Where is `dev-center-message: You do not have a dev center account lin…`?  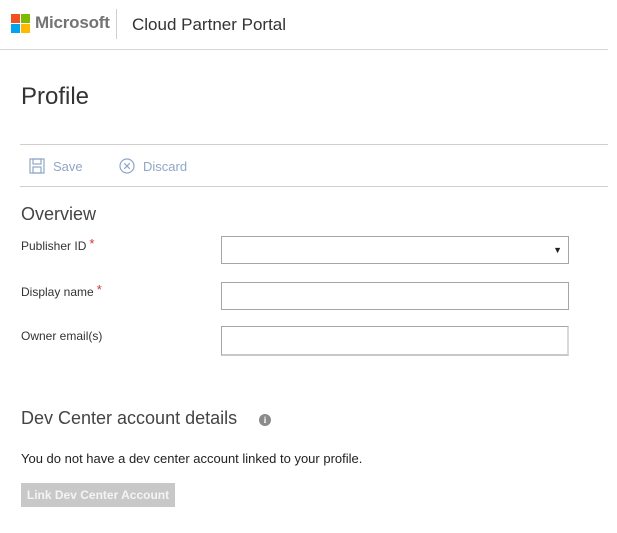 dev-center-message: You do not have a dev center account lin… is located at coordinates (192, 458).